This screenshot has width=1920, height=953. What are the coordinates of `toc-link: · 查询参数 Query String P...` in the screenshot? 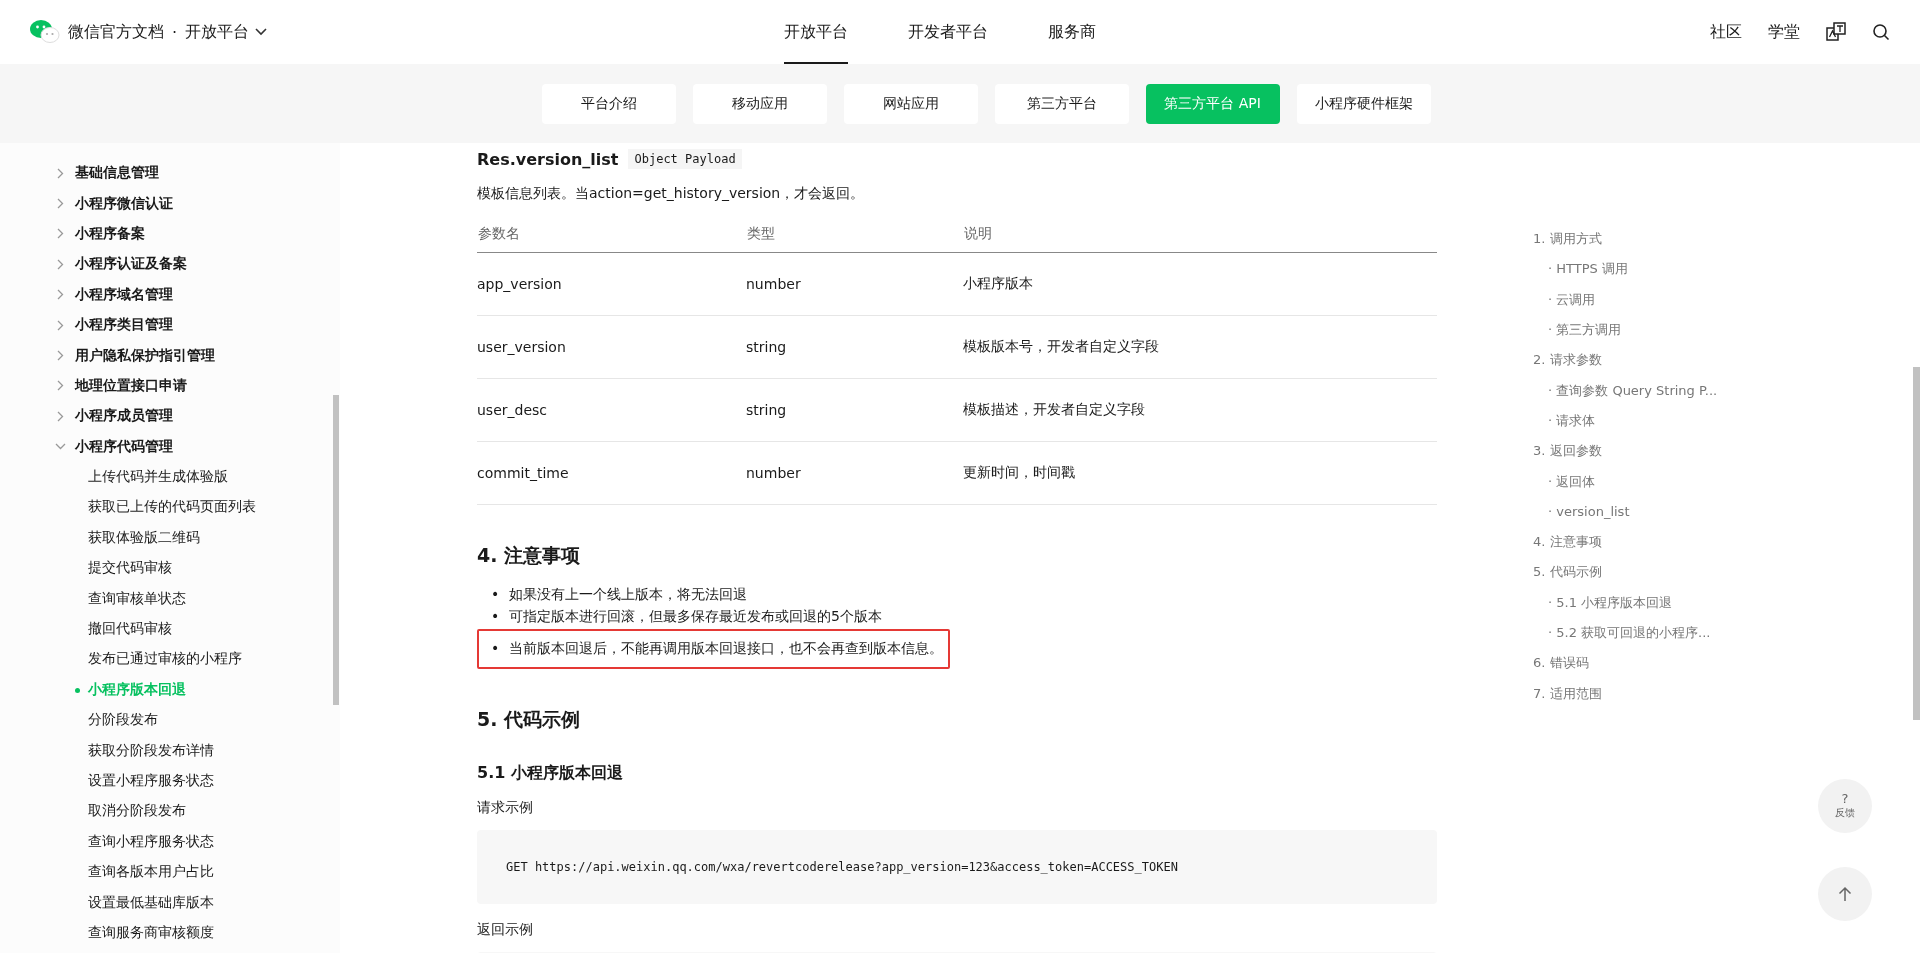 It's located at (1625, 390).